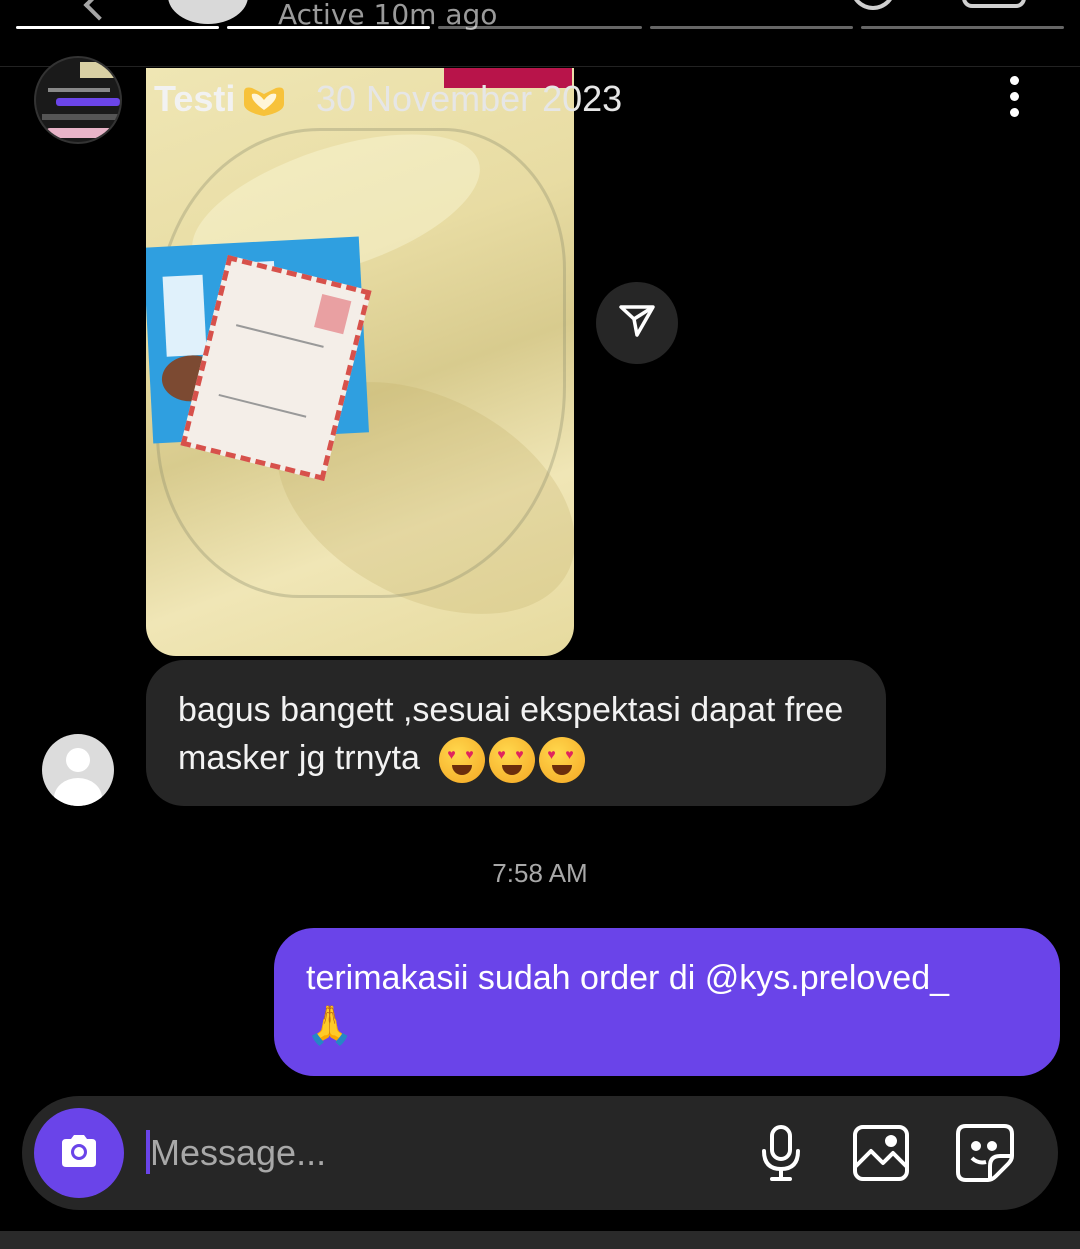 This screenshot has width=1080, height=1249. What do you see at coordinates (881, 1153) in the screenshot?
I see `gallery-icon` at bounding box center [881, 1153].